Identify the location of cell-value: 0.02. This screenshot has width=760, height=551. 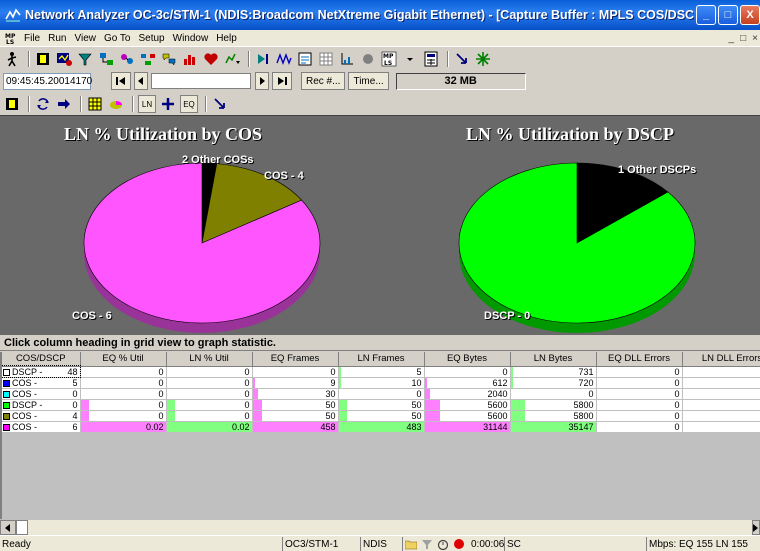
(154, 426).